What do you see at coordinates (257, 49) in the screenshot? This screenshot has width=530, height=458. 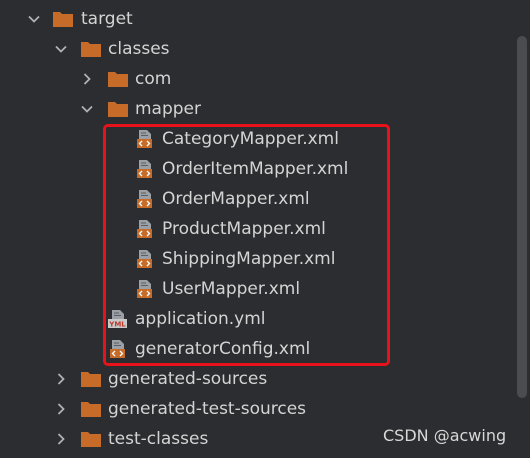 I see `tree-row-classes: classes` at bounding box center [257, 49].